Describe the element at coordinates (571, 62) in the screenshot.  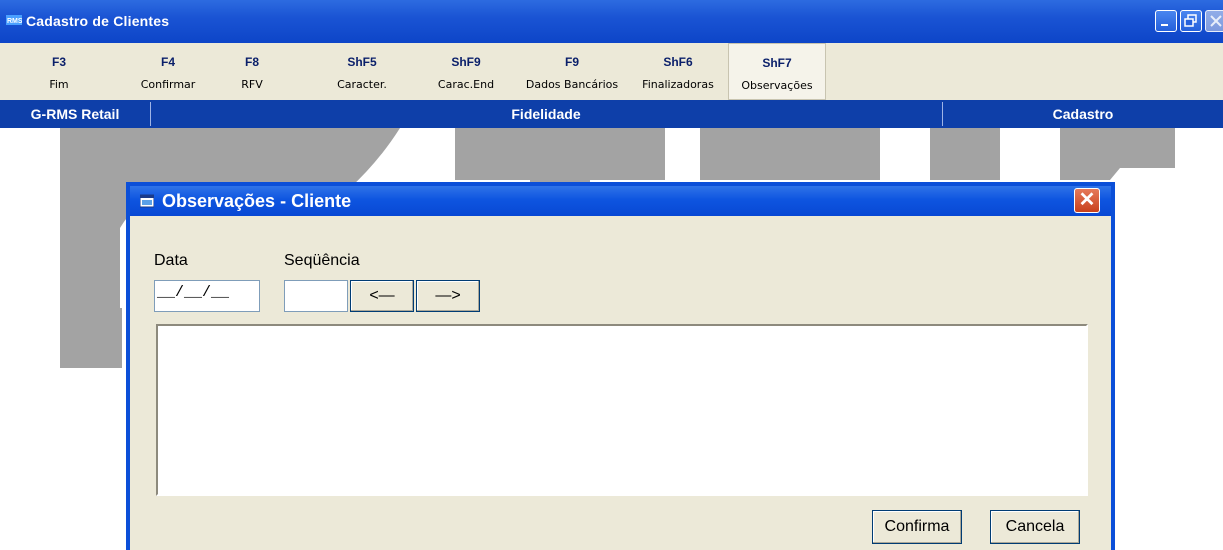
I see `fkey-code: F9` at that location.